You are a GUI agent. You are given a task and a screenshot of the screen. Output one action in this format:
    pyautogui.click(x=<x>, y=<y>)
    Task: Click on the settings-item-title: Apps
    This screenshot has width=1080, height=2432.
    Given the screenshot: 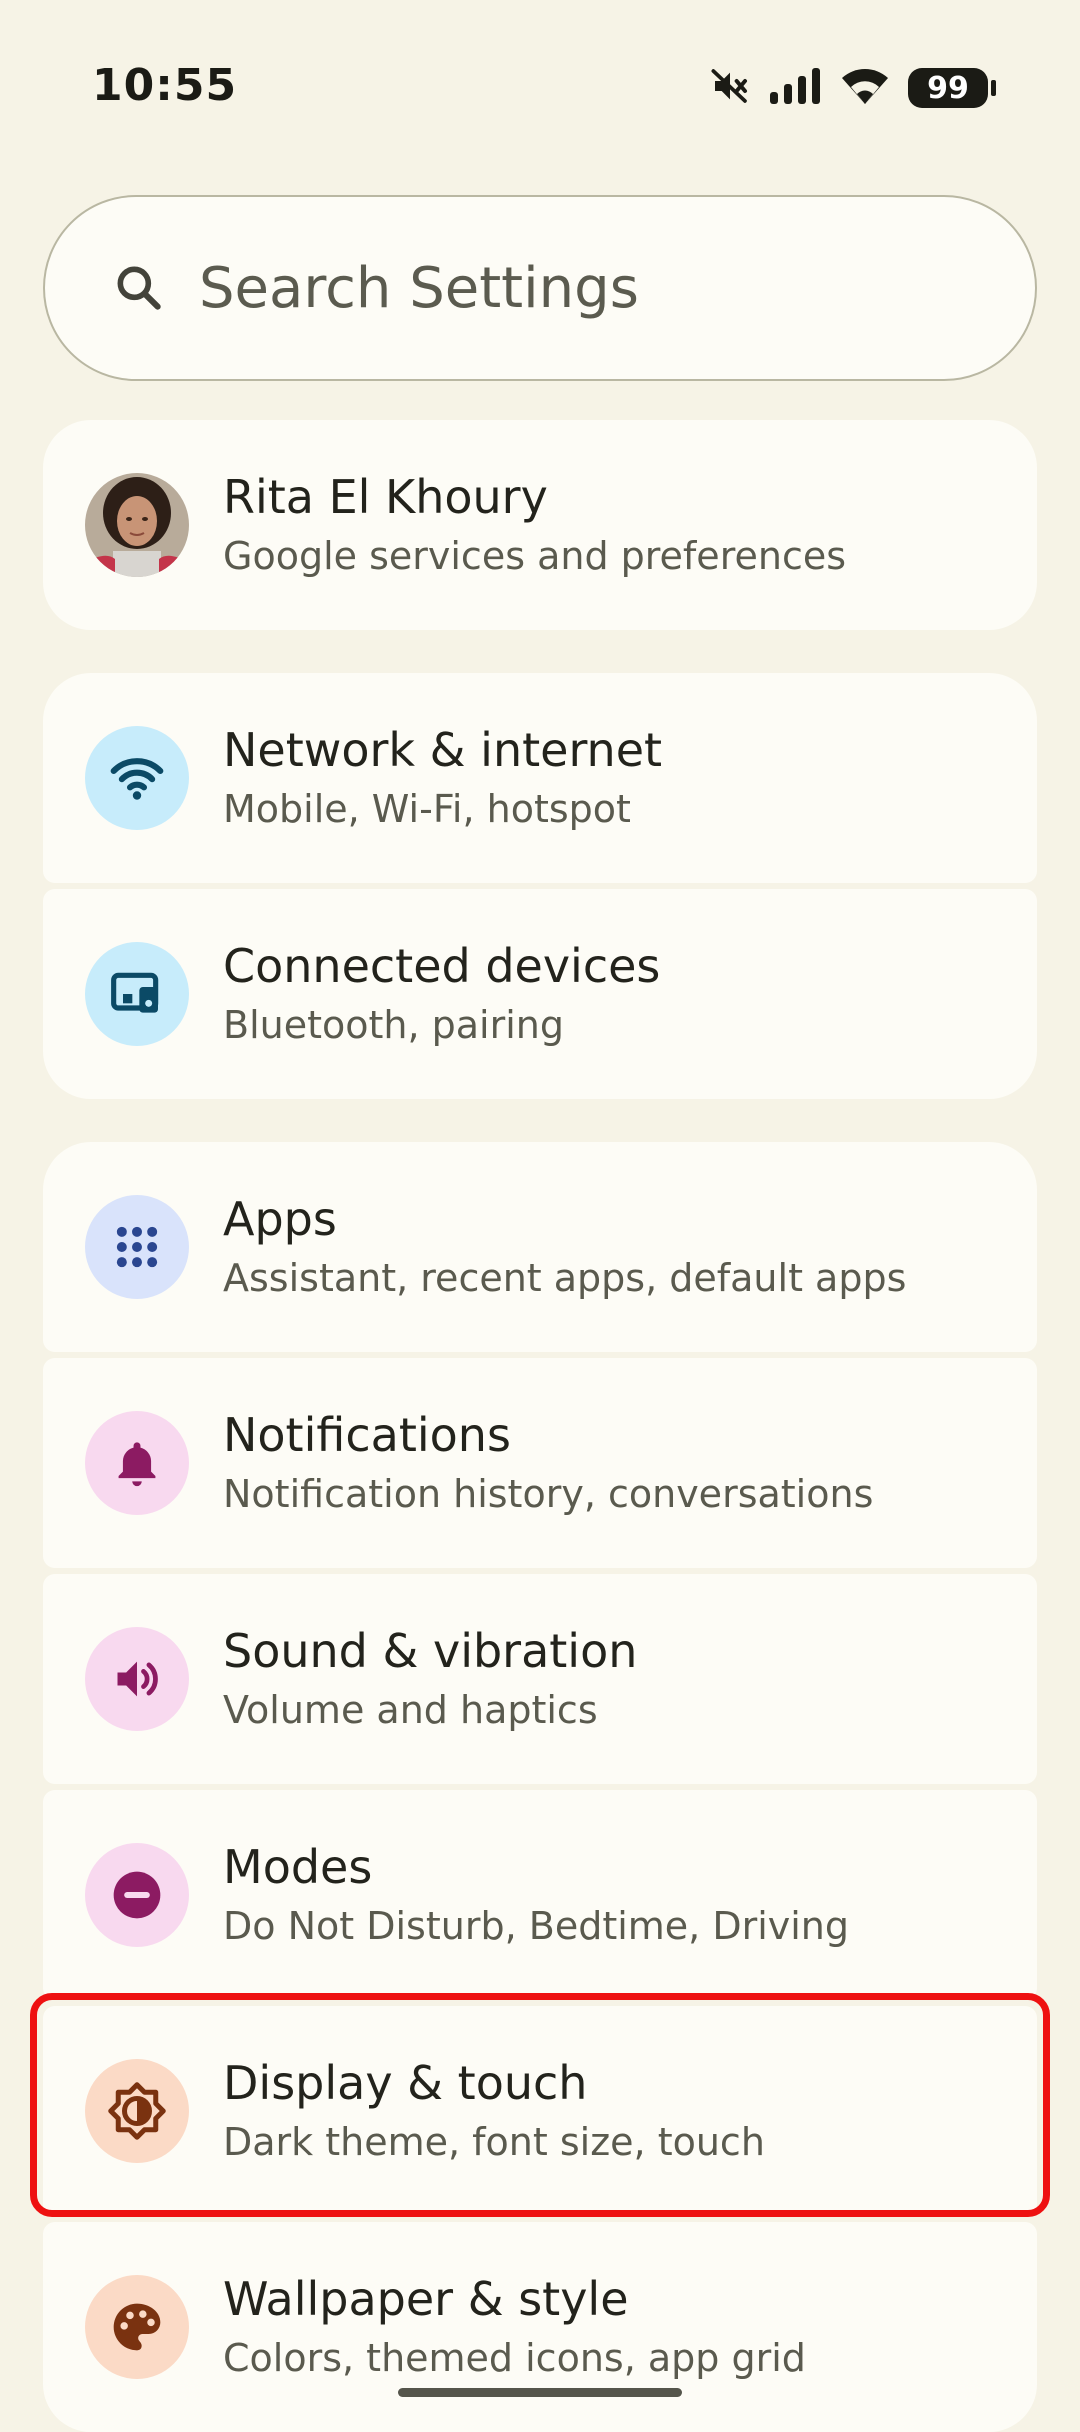 What is the action you would take?
    pyautogui.click(x=280, y=1219)
    